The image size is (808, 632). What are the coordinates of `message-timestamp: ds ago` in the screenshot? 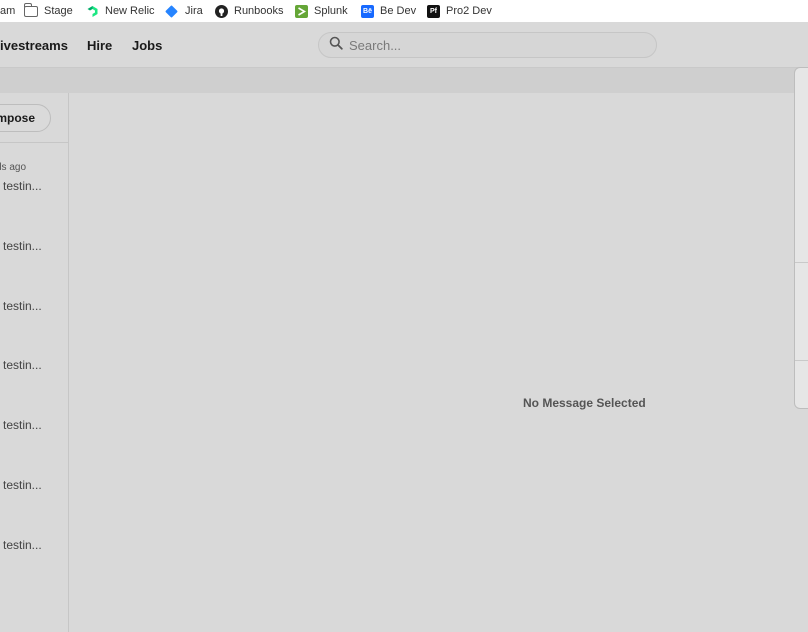 It's located at (13, 167).